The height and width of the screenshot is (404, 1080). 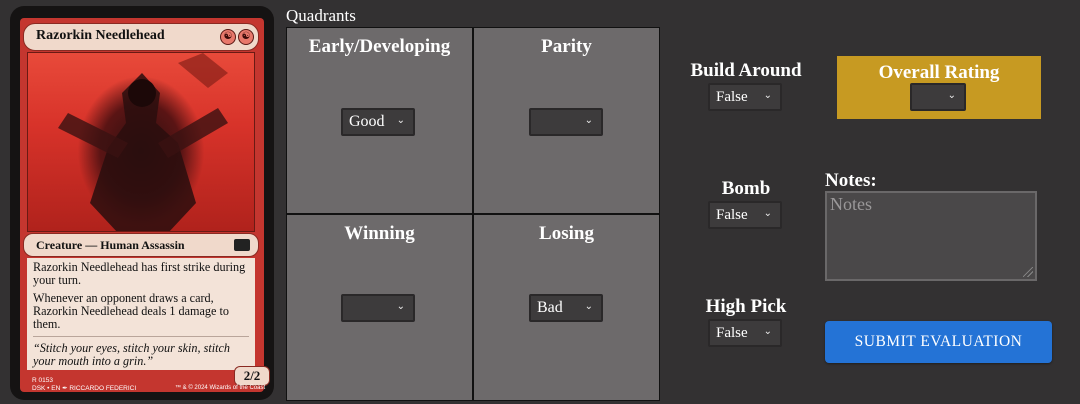 I want to click on overall-rating-label: Overall Rating, so click(x=939, y=72).